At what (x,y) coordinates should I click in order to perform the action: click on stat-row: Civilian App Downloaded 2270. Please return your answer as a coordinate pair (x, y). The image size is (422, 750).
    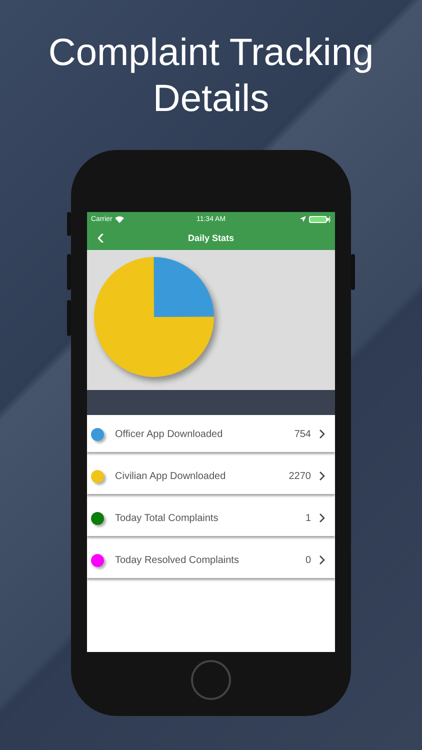
    Looking at the image, I should click on (211, 476).